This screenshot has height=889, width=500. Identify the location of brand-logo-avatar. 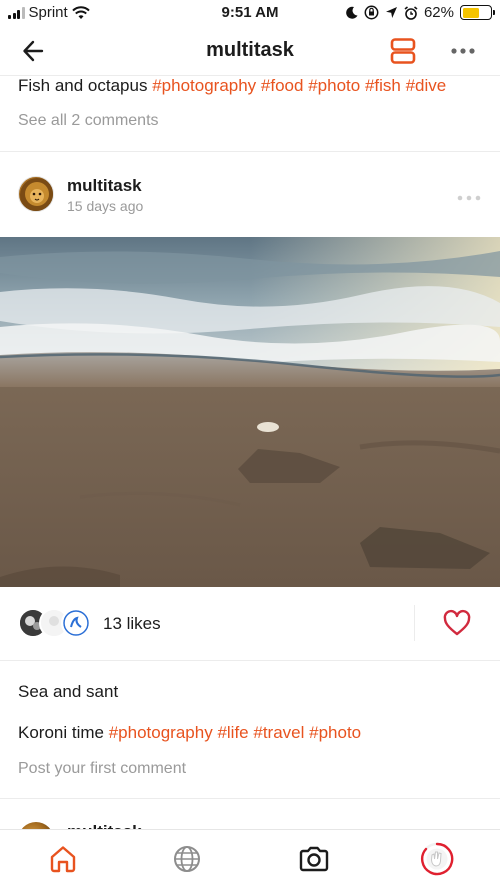
(76, 623).